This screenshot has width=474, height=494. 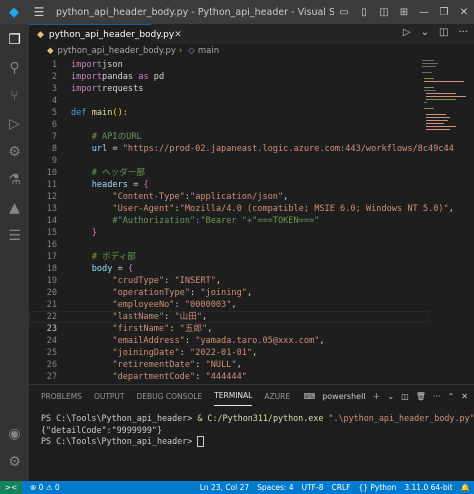 What do you see at coordinates (421, 396) in the screenshot?
I see `trash-icon: 🗑` at bounding box center [421, 396].